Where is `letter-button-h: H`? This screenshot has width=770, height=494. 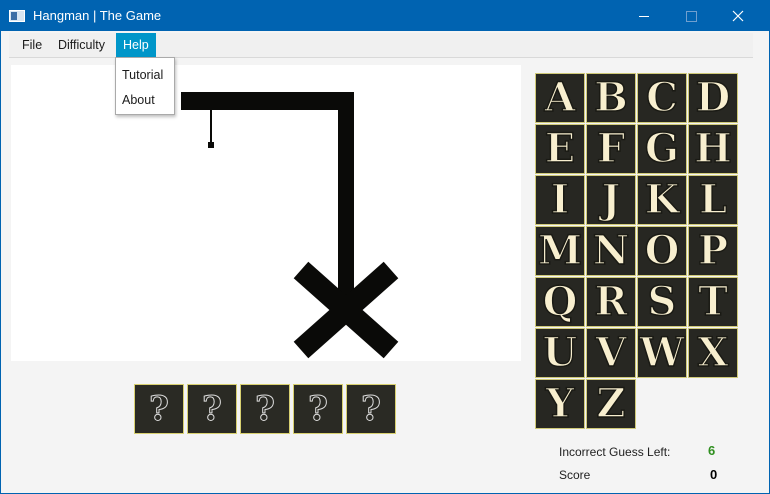
letter-button-h: H is located at coordinates (713, 149).